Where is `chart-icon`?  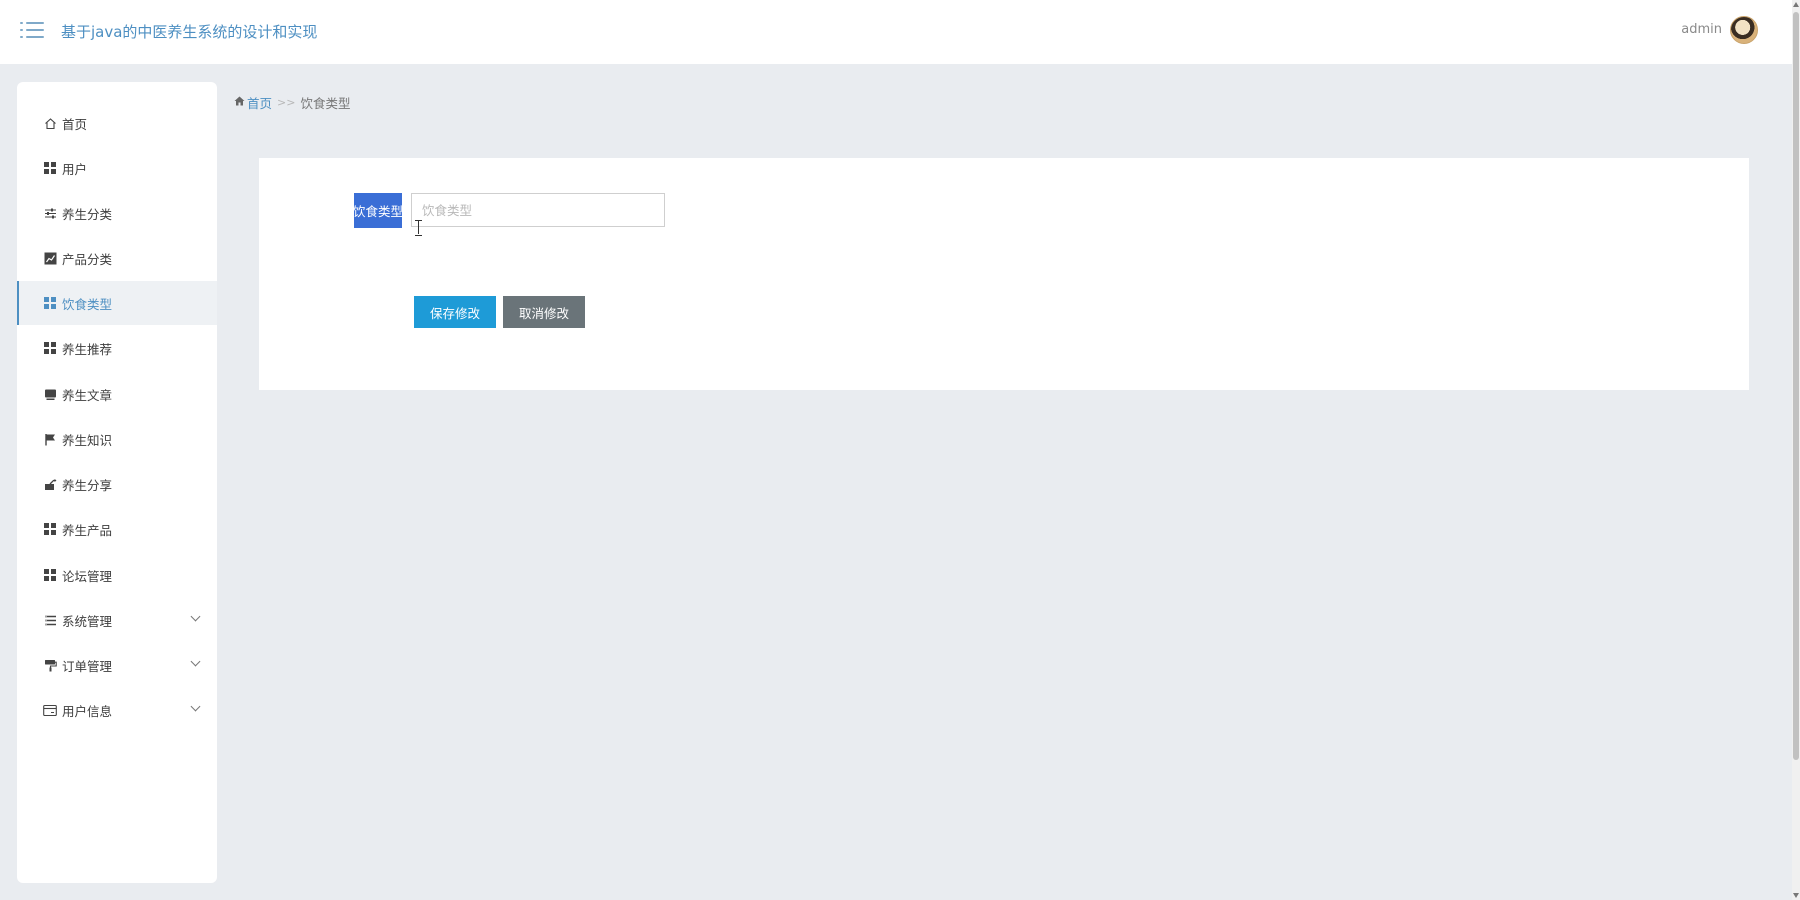
chart-icon is located at coordinates (50, 258).